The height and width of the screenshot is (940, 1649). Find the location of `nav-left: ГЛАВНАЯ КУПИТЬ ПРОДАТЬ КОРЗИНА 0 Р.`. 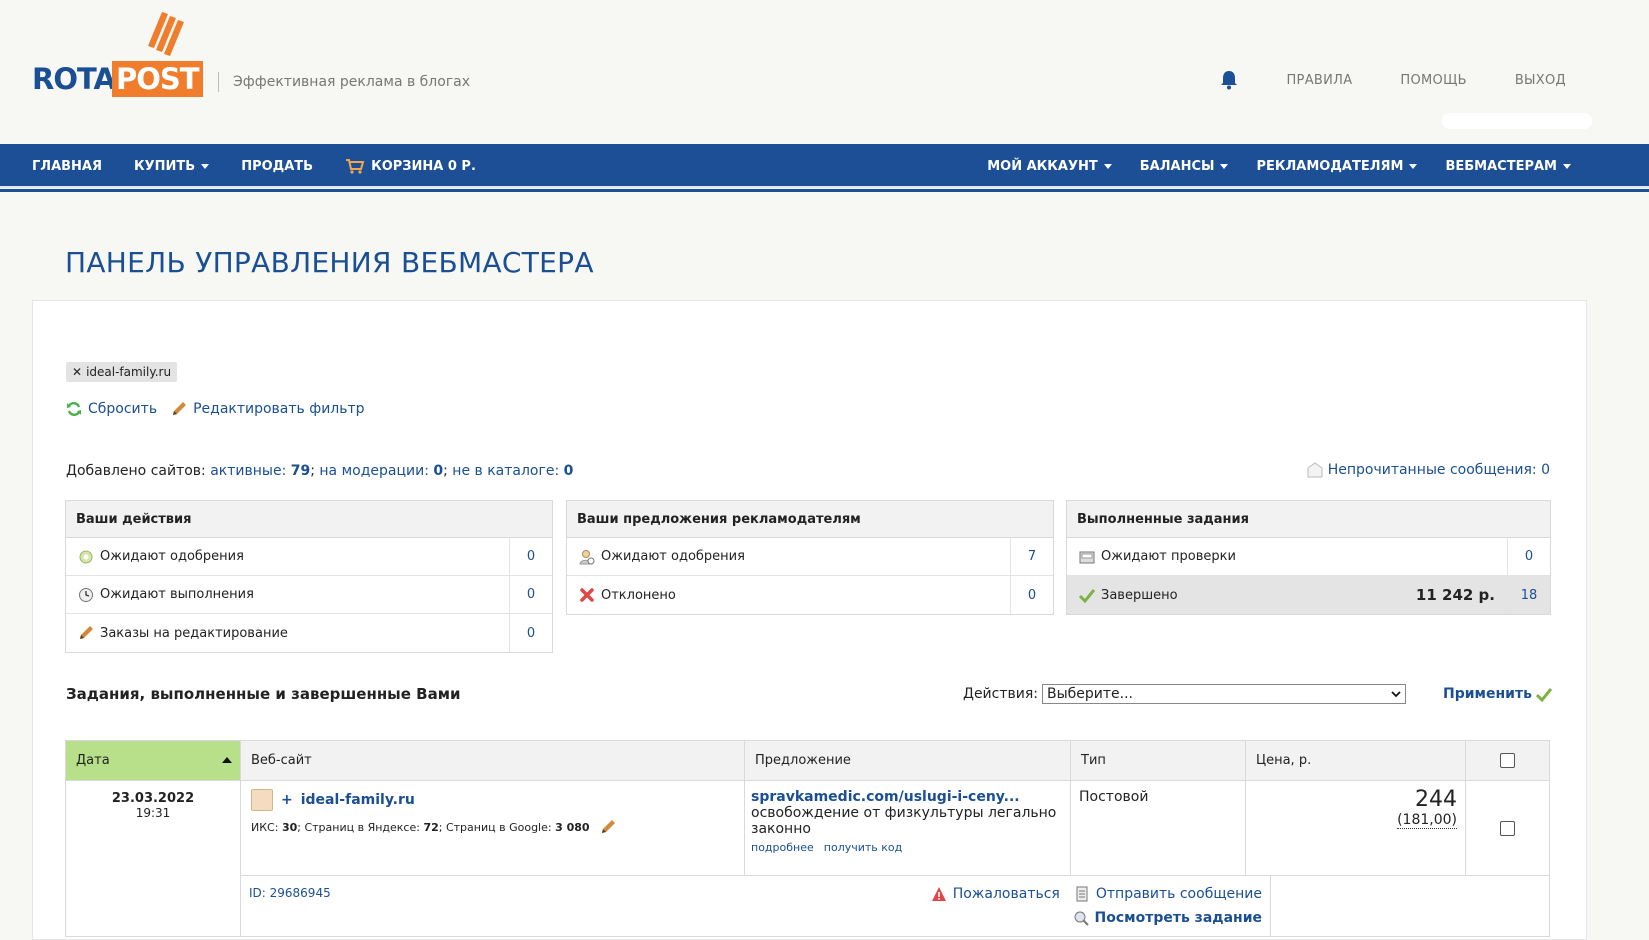

nav-left: ГЛАВНАЯ КУПИТЬ ПРОДАТЬ КОРЗИНА 0 Р. is located at coordinates (254, 166).